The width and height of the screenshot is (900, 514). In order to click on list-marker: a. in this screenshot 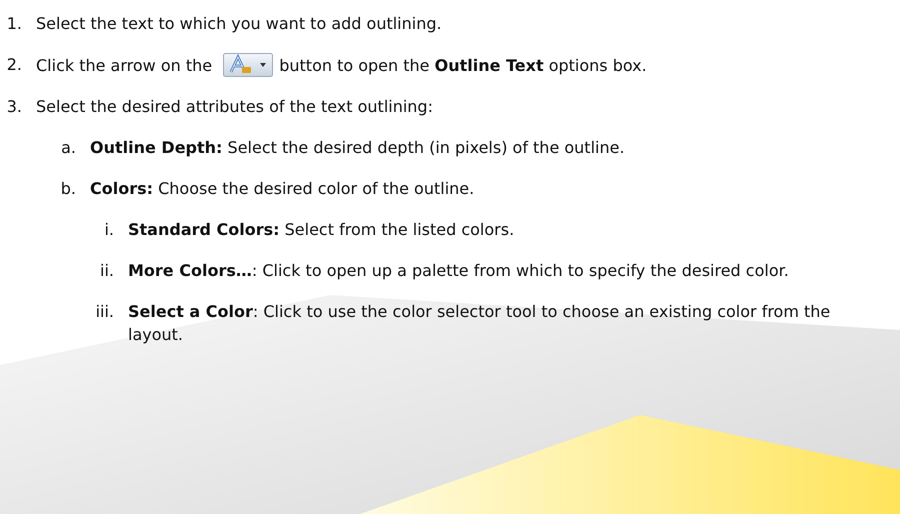, I will do `click(68, 148)`.